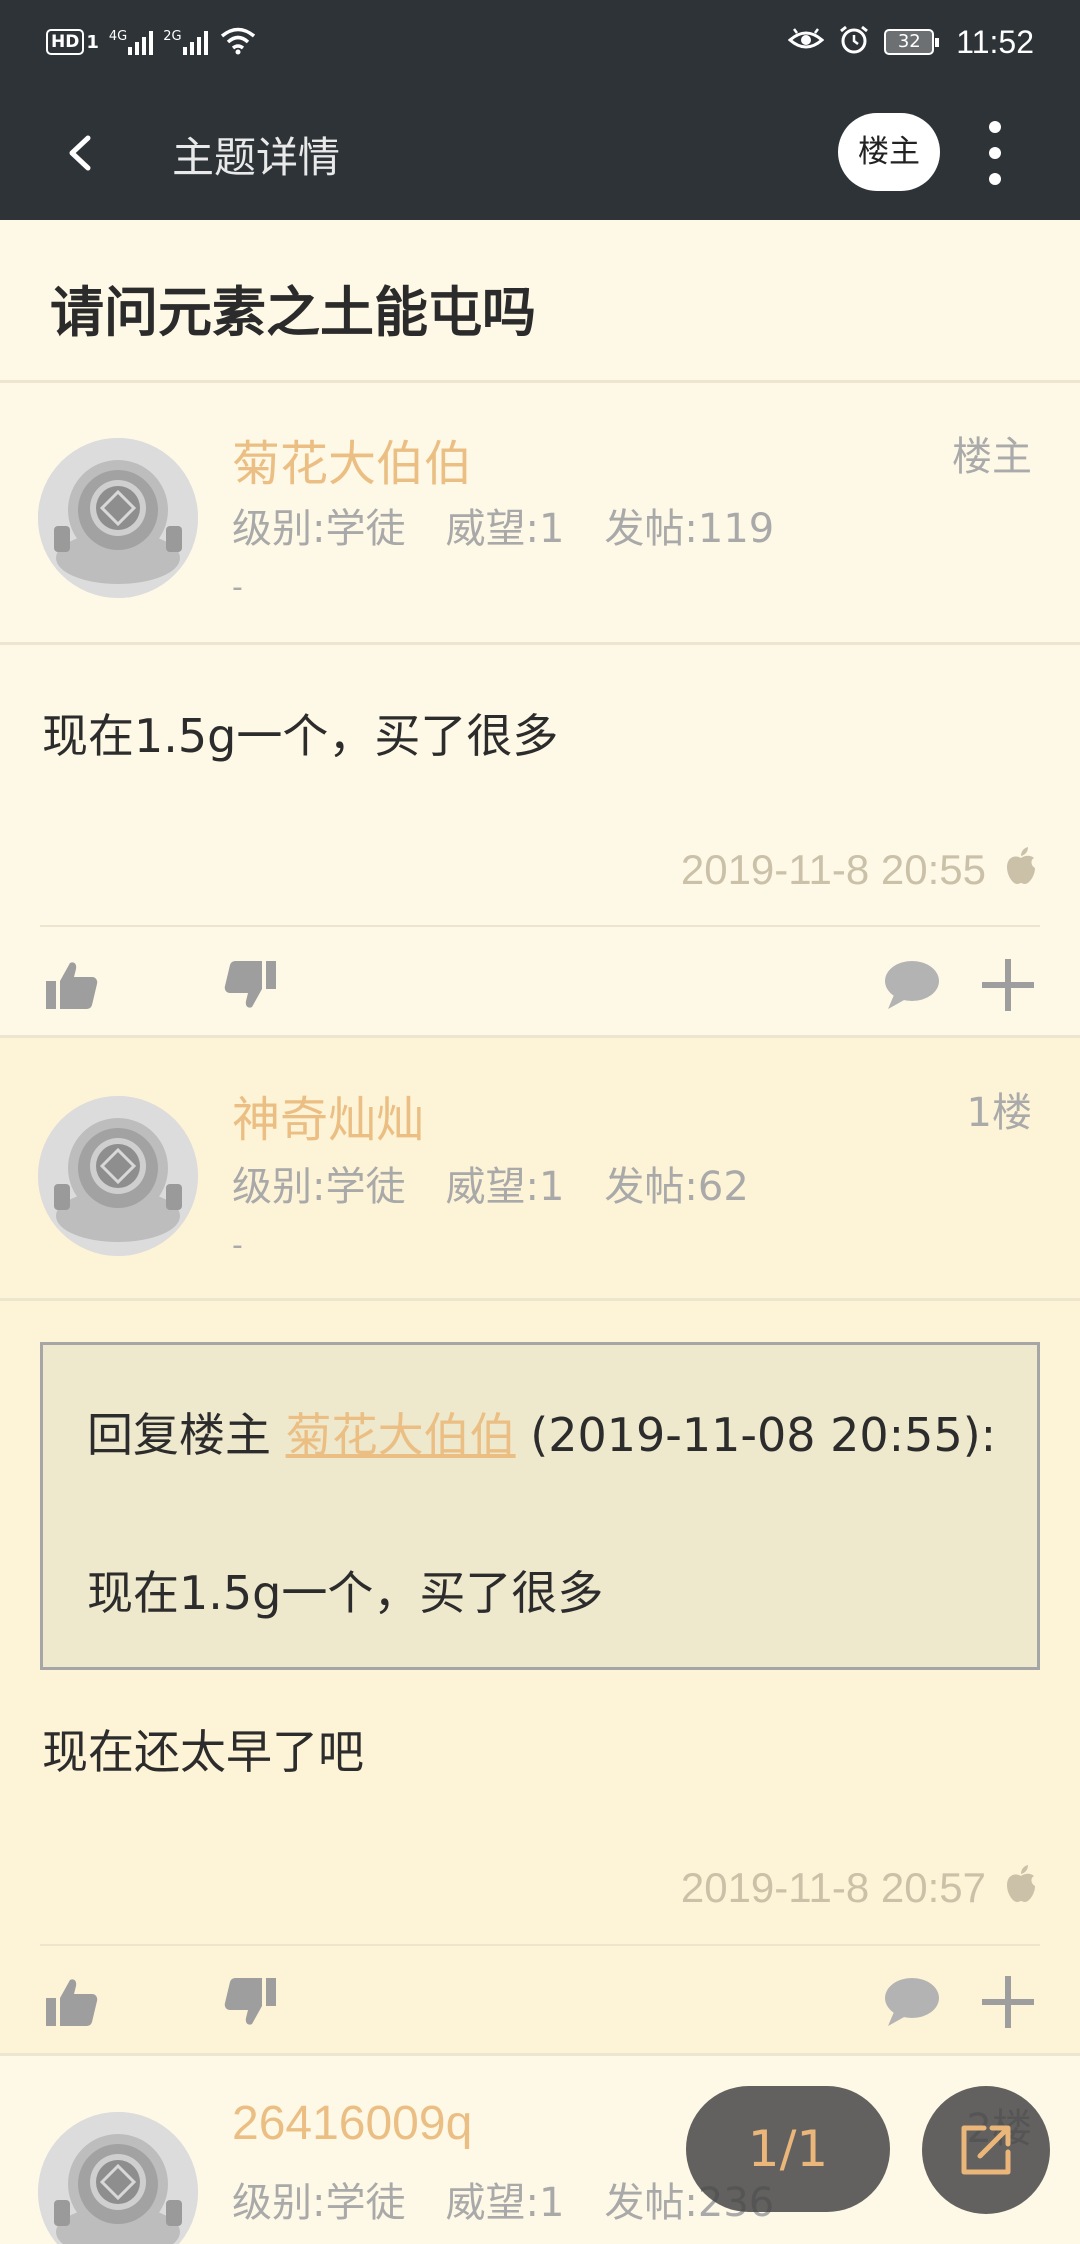 The height and width of the screenshot is (2244, 1080). I want to click on more-menu-button, so click(995, 153).